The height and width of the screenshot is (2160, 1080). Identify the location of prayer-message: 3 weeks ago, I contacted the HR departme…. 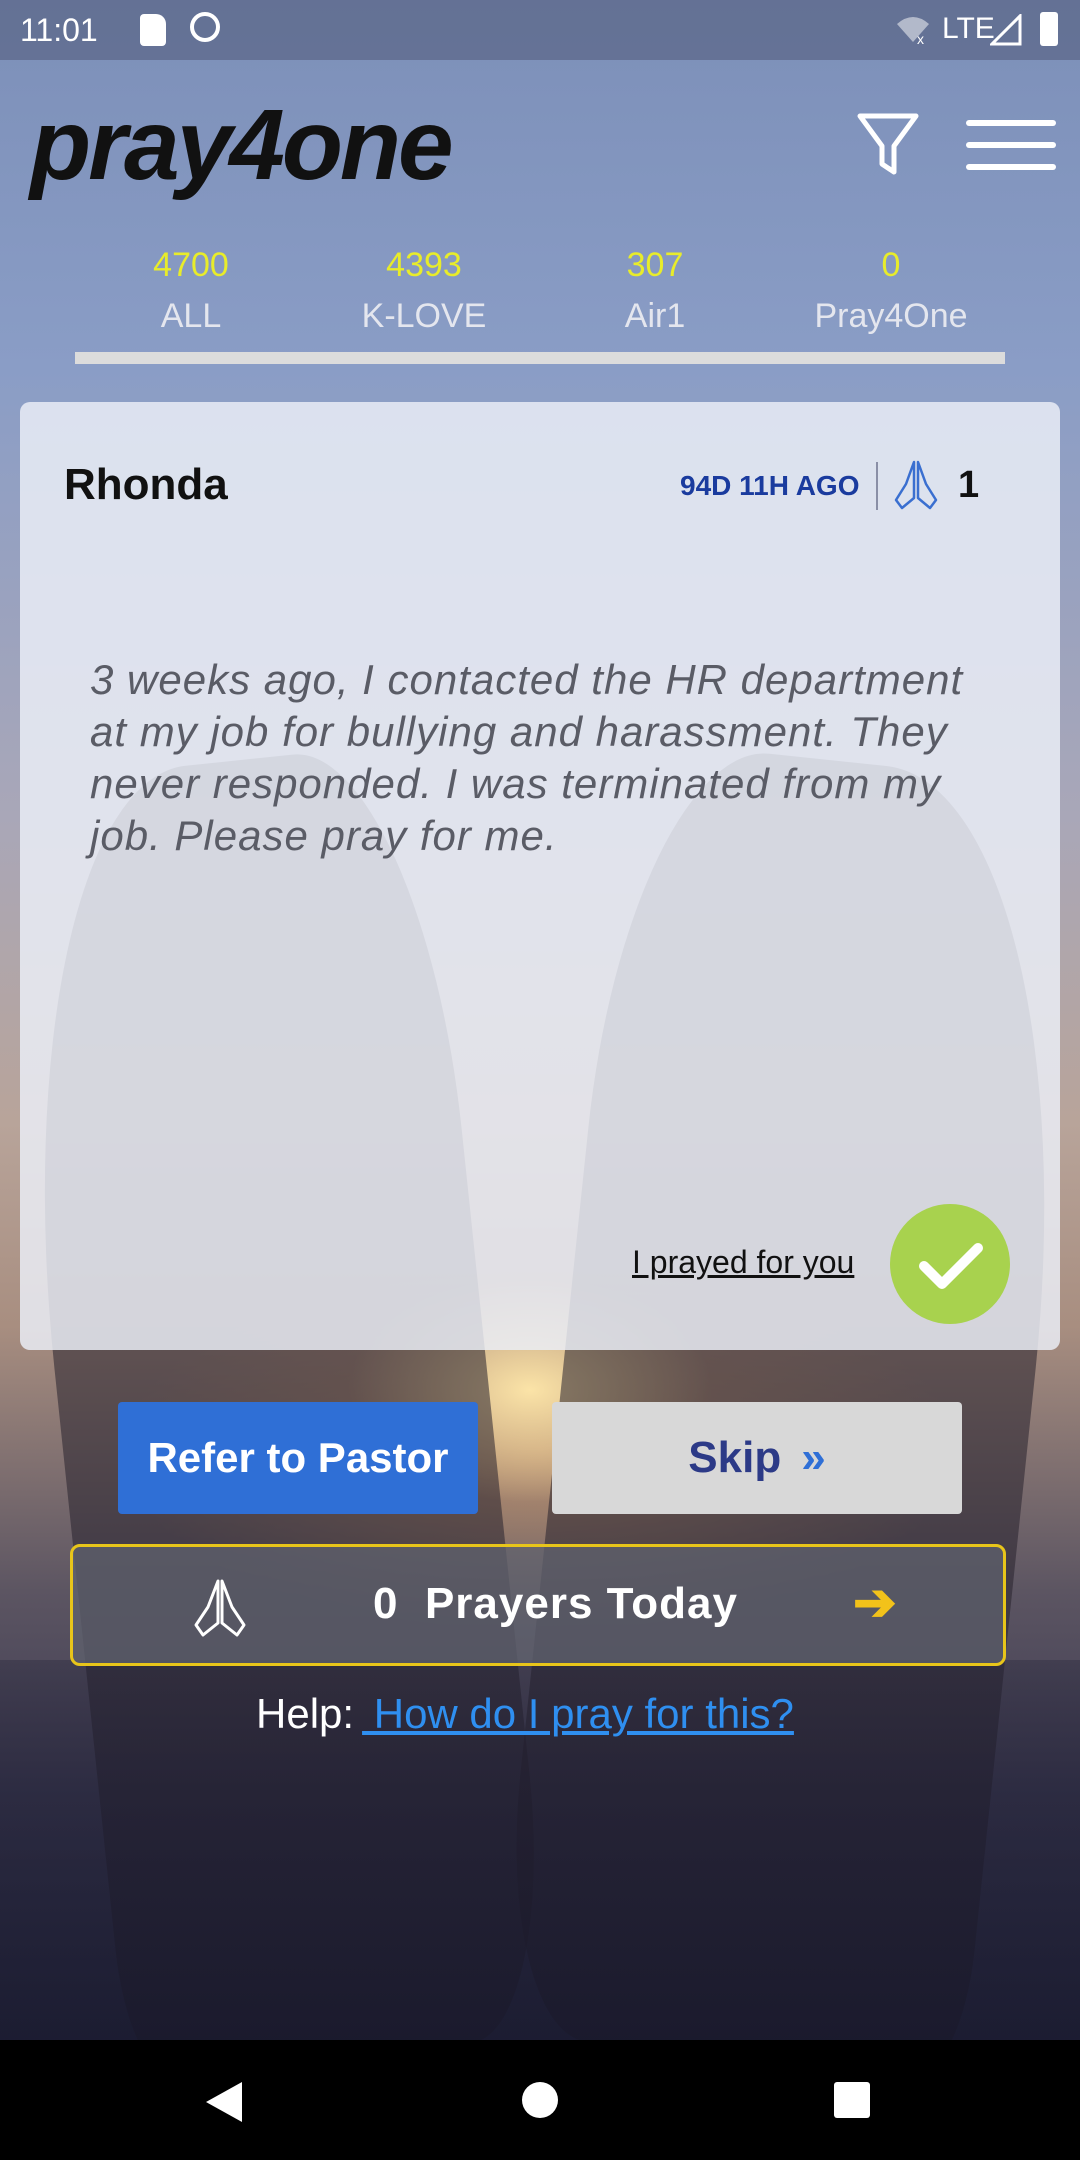
(527, 757).